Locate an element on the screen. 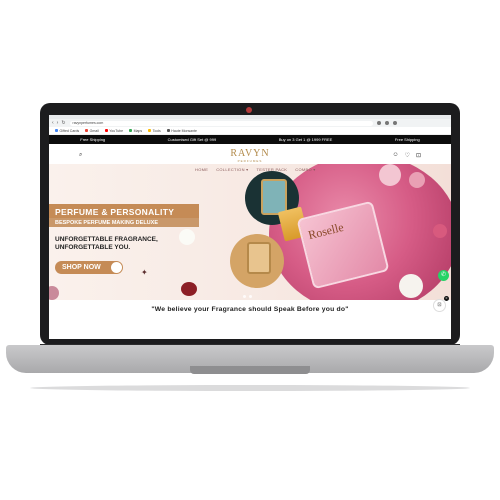 This screenshot has height=500, width=500. menu-item-collection: COLLECTION ▾ is located at coordinates (232, 169).